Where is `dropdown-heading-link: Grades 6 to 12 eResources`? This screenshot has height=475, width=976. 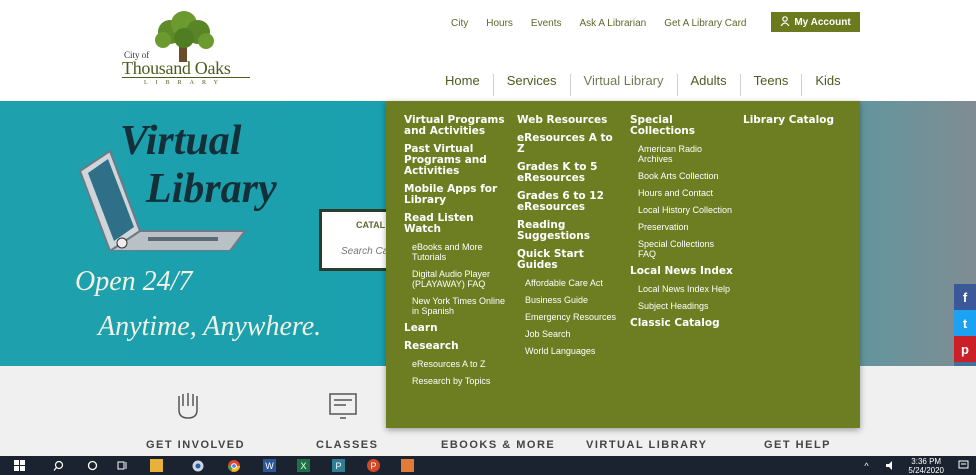 dropdown-heading-link: Grades 6 to 12 eResources is located at coordinates (568, 202).